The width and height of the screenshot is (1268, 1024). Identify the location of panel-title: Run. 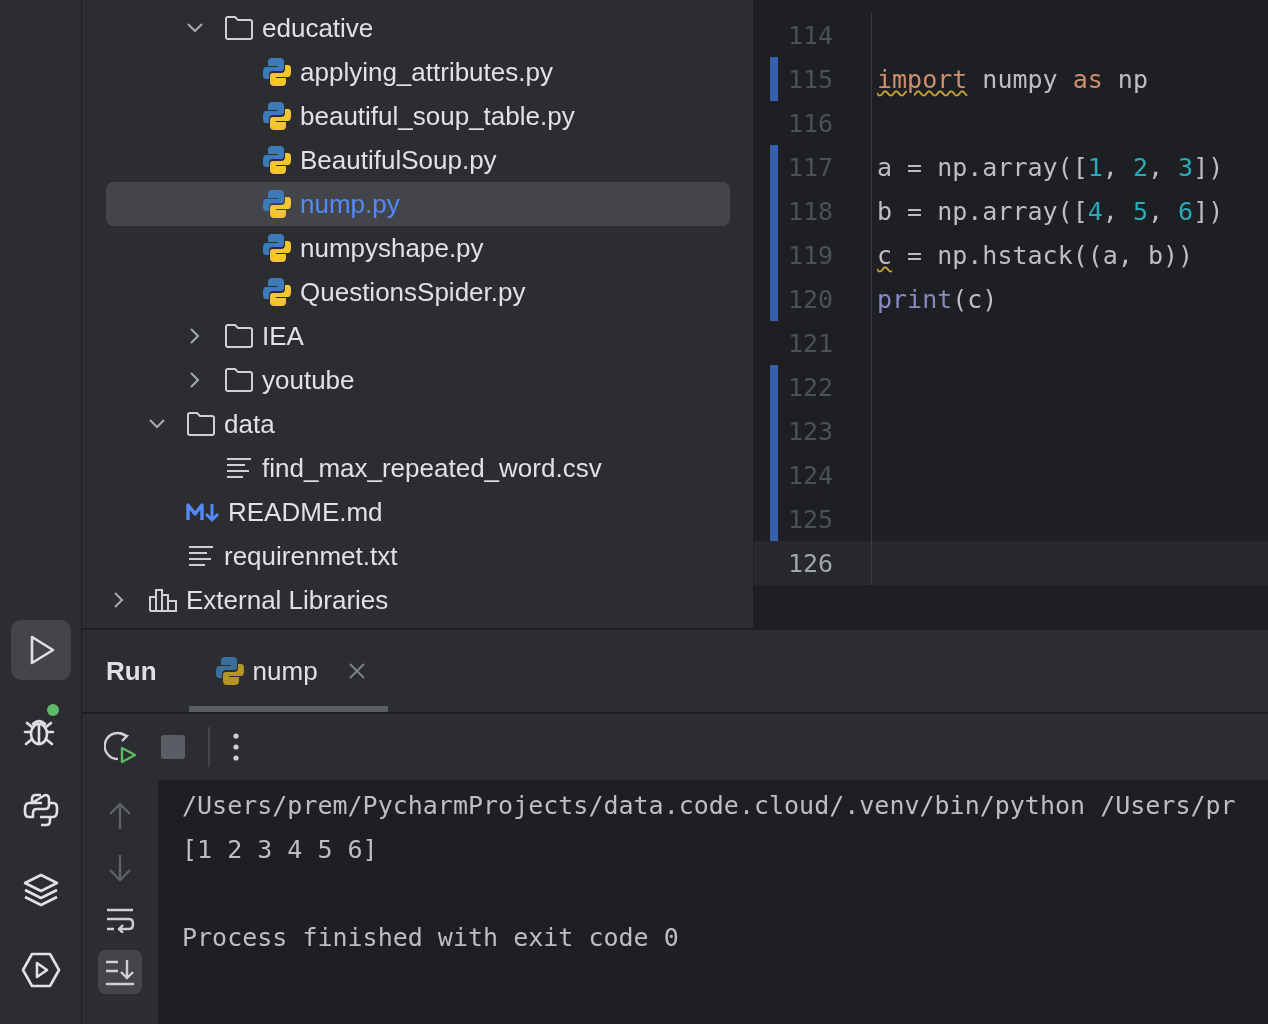
(131, 671).